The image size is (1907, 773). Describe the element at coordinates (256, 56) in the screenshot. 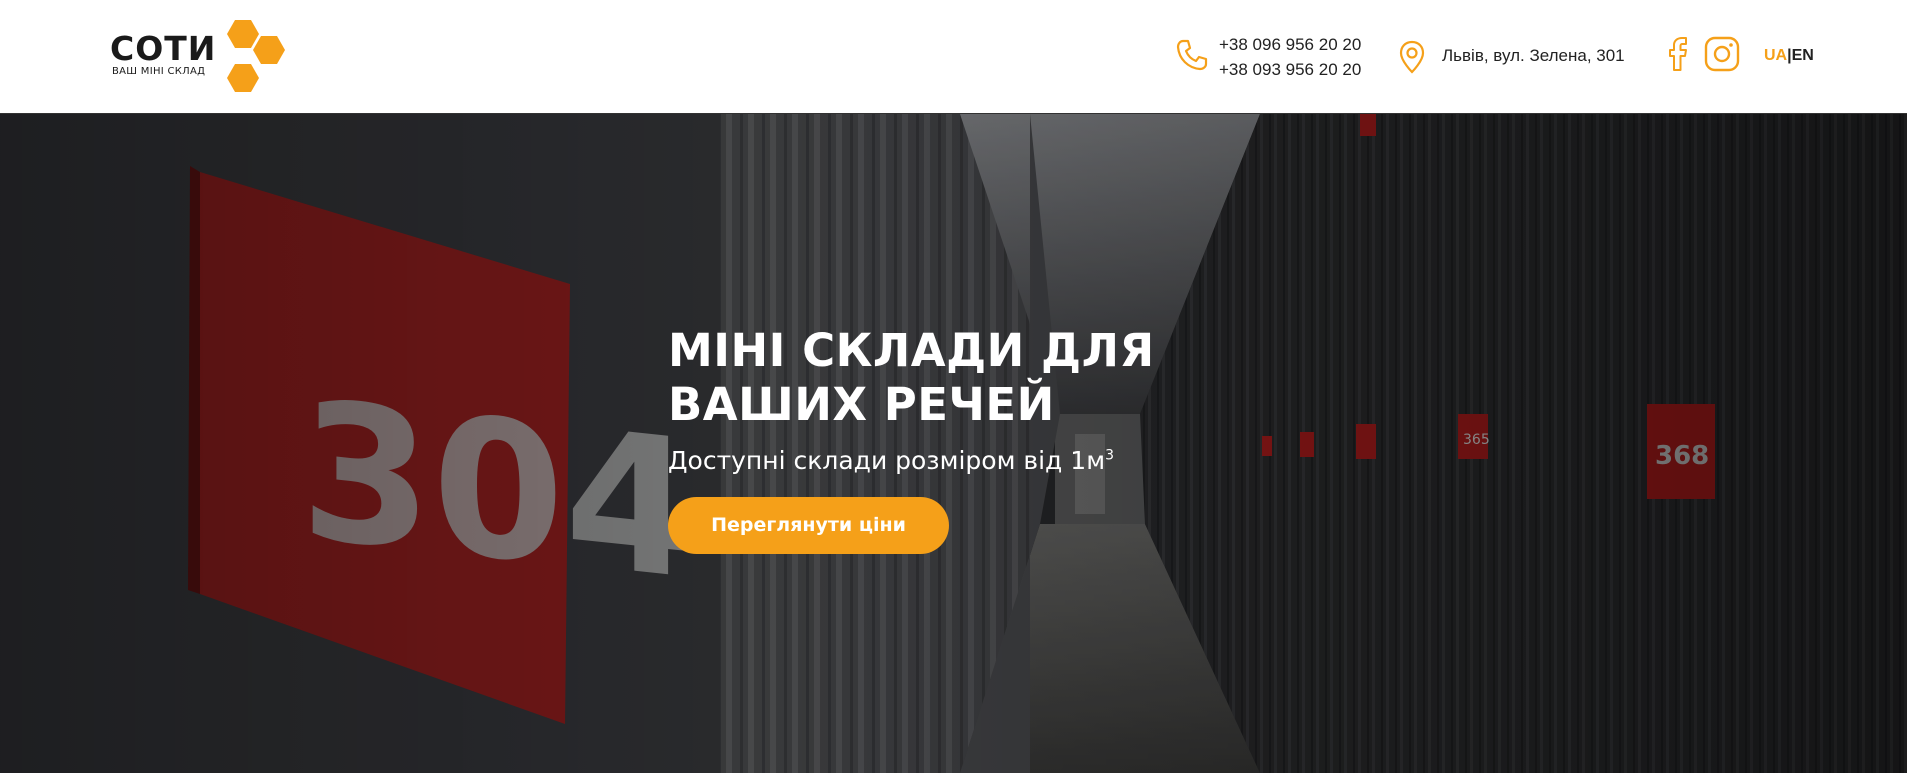

I see `honeycomb-icon` at that location.